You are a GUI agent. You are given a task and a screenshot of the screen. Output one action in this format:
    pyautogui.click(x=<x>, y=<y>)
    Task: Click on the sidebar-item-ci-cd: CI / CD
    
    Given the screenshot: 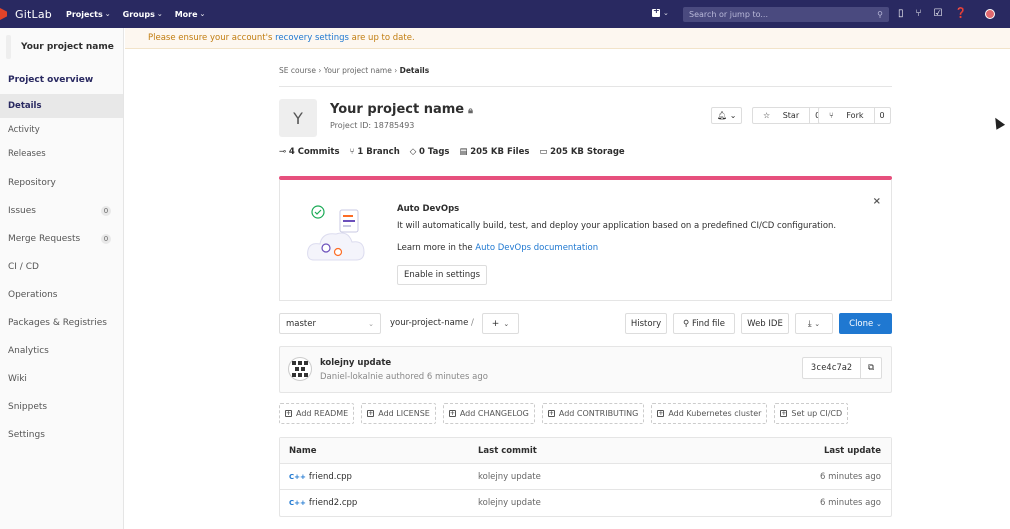 What is the action you would take?
    pyautogui.click(x=61, y=267)
    